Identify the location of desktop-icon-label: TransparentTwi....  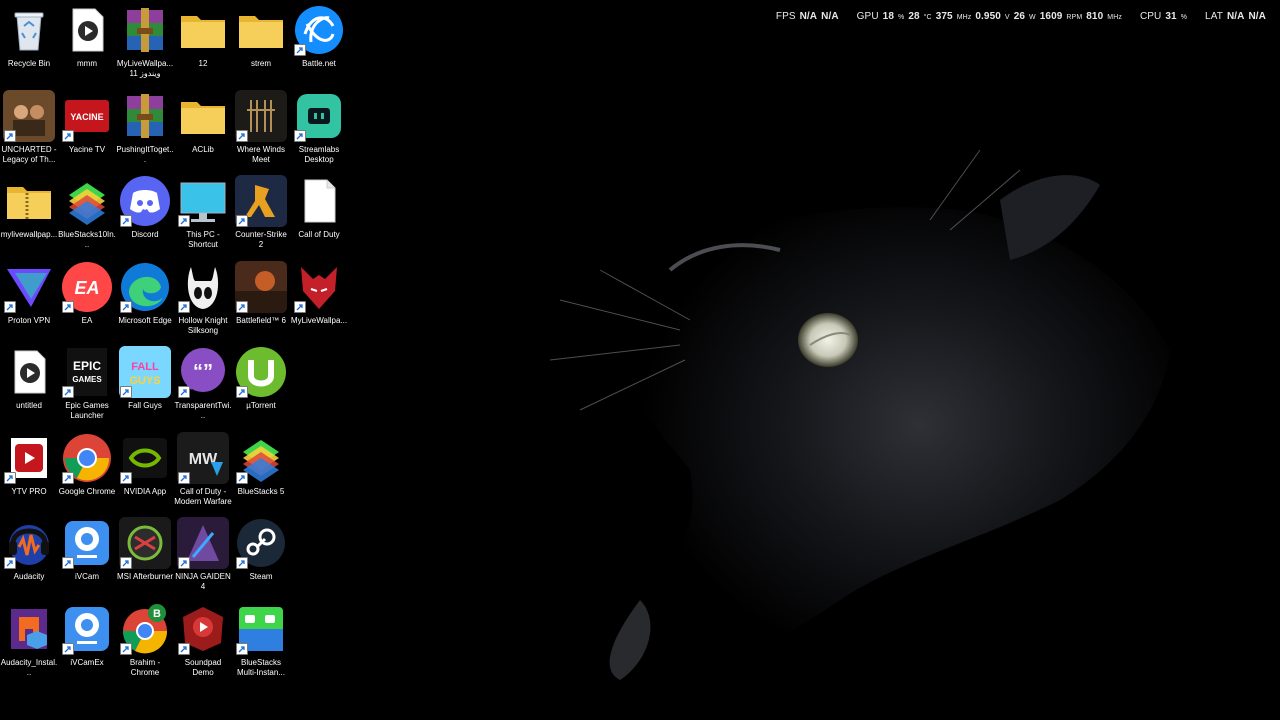
(203, 410).